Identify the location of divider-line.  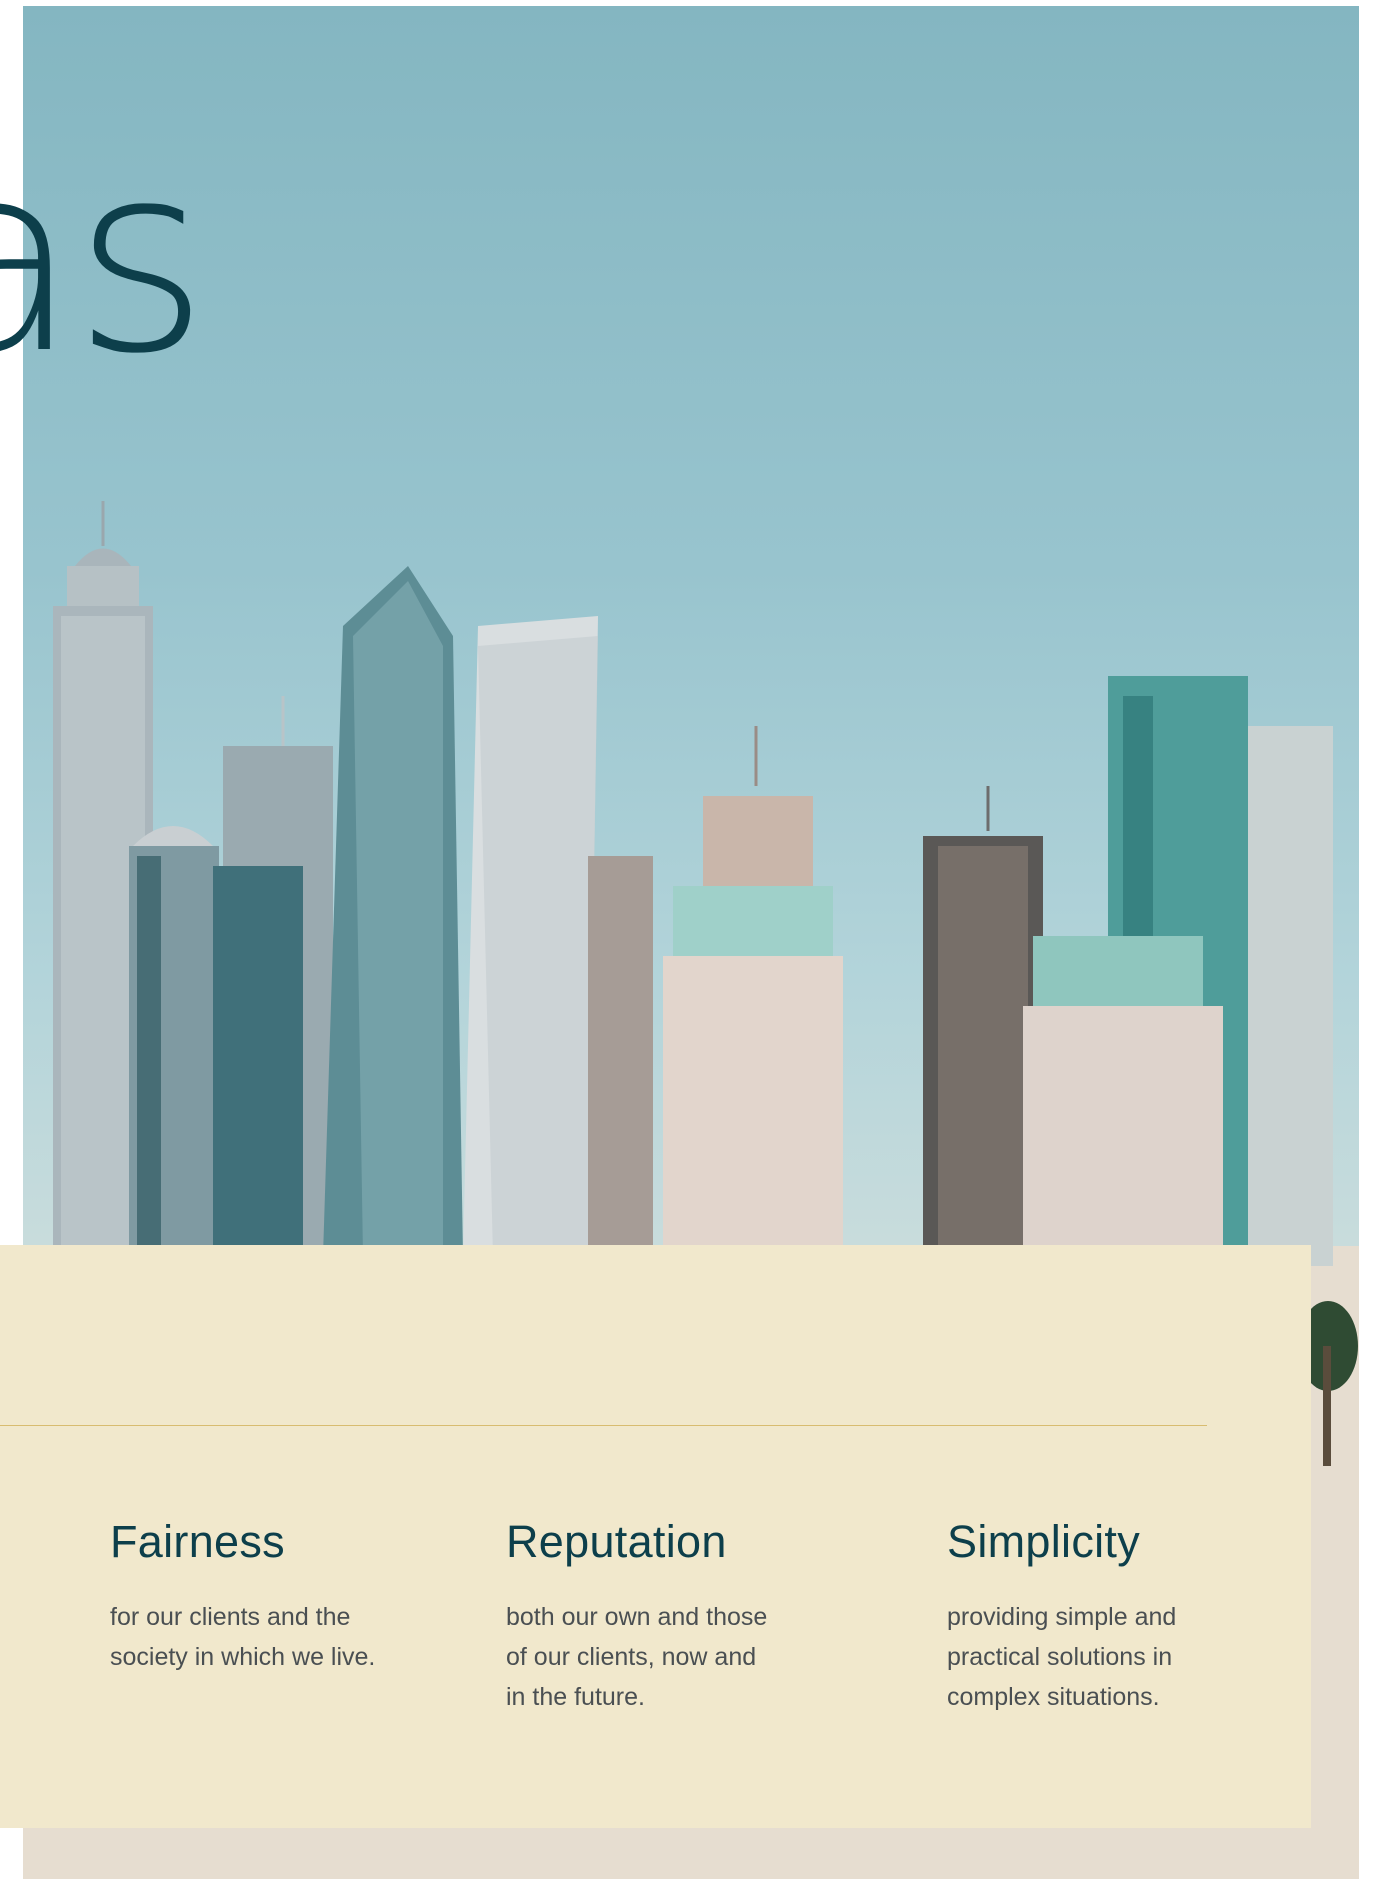
(603, 1425).